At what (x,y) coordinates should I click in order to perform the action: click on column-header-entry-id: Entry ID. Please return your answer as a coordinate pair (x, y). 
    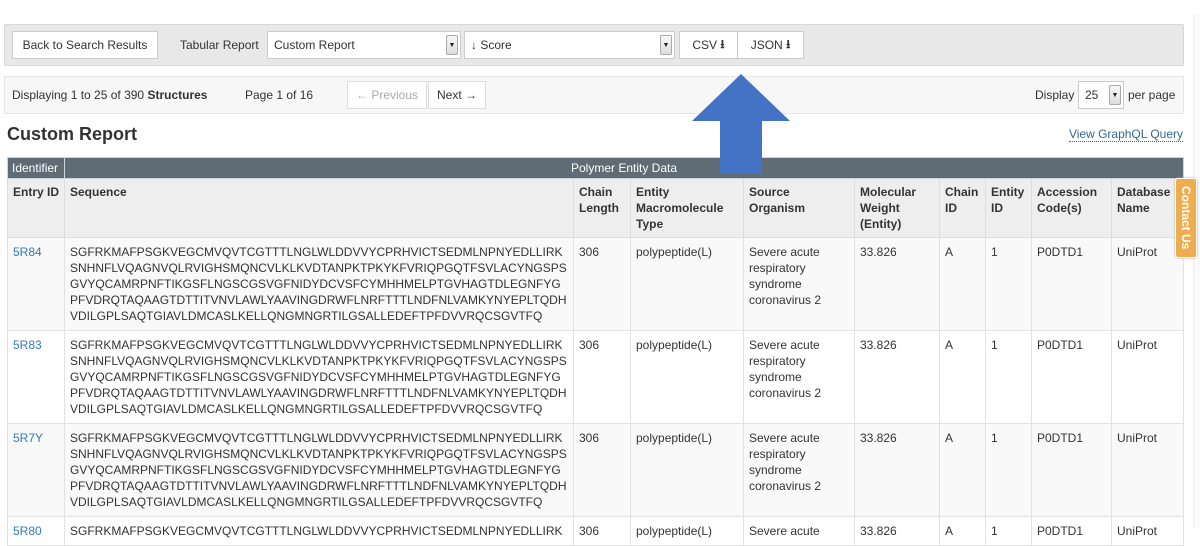
    Looking at the image, I should click on (36, 208).